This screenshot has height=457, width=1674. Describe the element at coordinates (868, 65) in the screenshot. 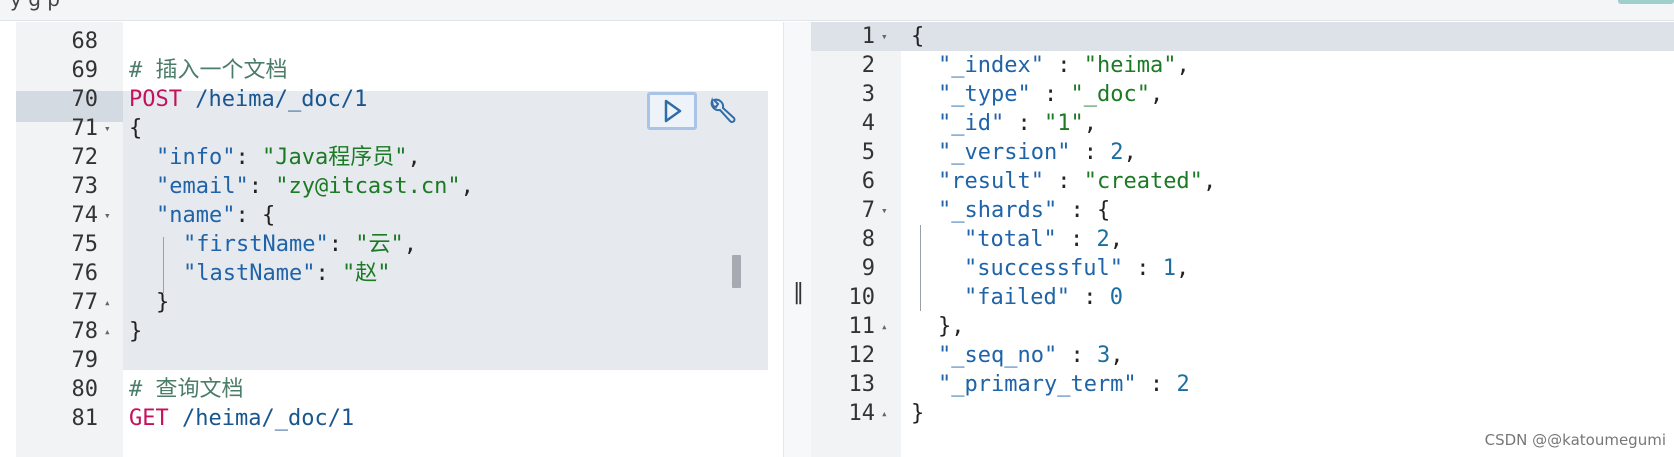

I see `line-number: 2` at that location.